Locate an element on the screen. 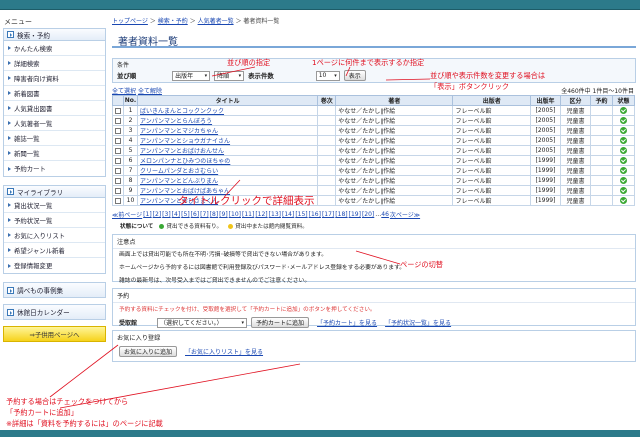 The image size is (640, 437). column-header: 巻次 is located at coordinates (327, 100).